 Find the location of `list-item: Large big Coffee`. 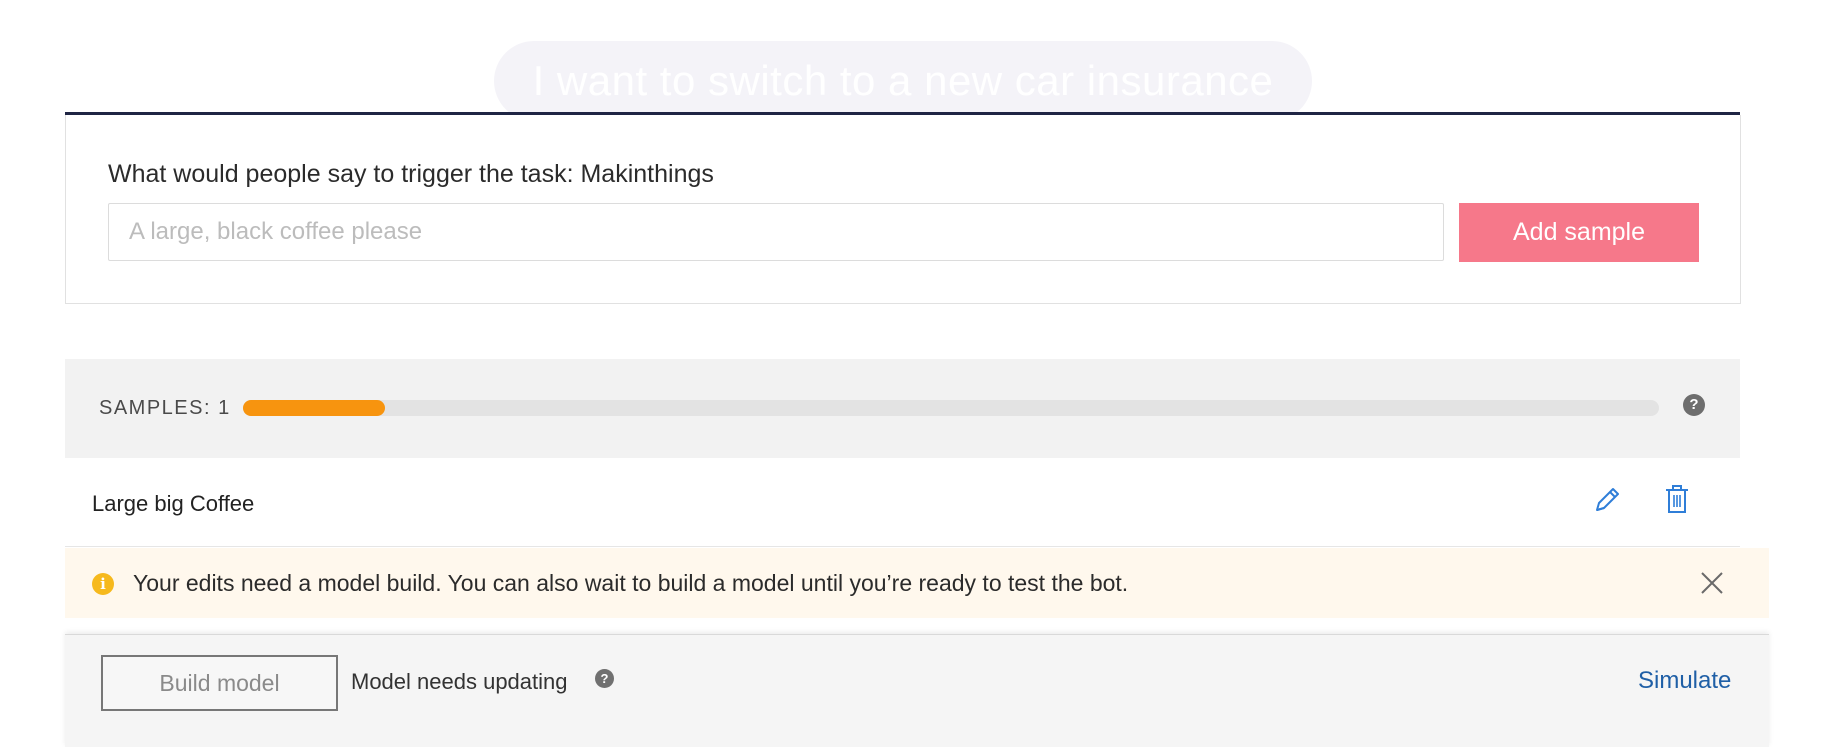

list-item: Large big Coffee is located at coordinates (902, 502).